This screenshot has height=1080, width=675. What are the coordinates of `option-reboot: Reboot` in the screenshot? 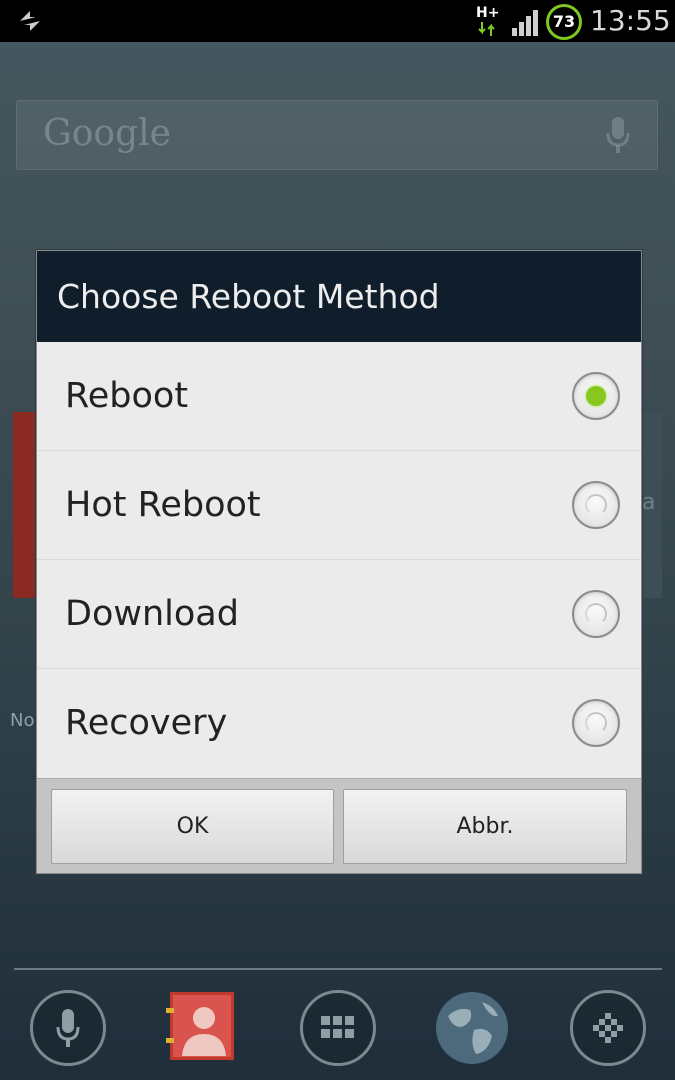 It's located at (339, 396).